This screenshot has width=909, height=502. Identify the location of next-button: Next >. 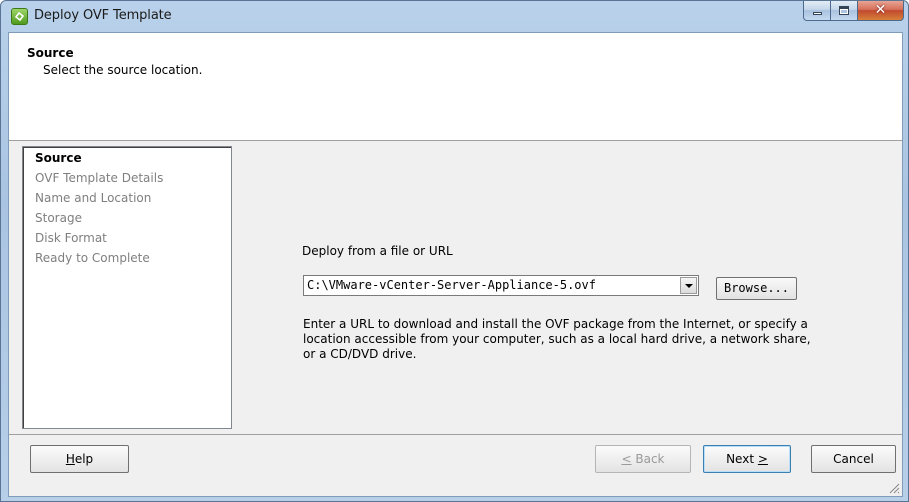
(747, 459).